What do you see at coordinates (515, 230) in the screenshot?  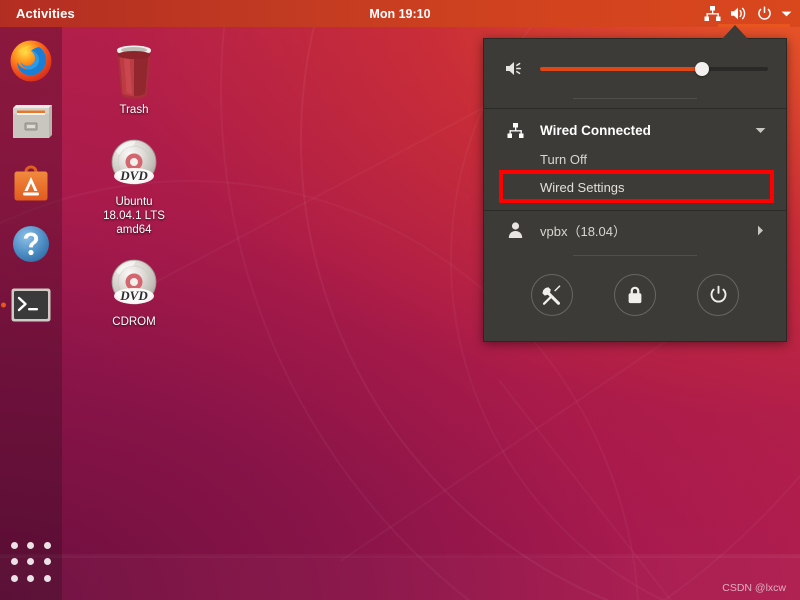 I see `user-icon` at bounding box center [515, 230].